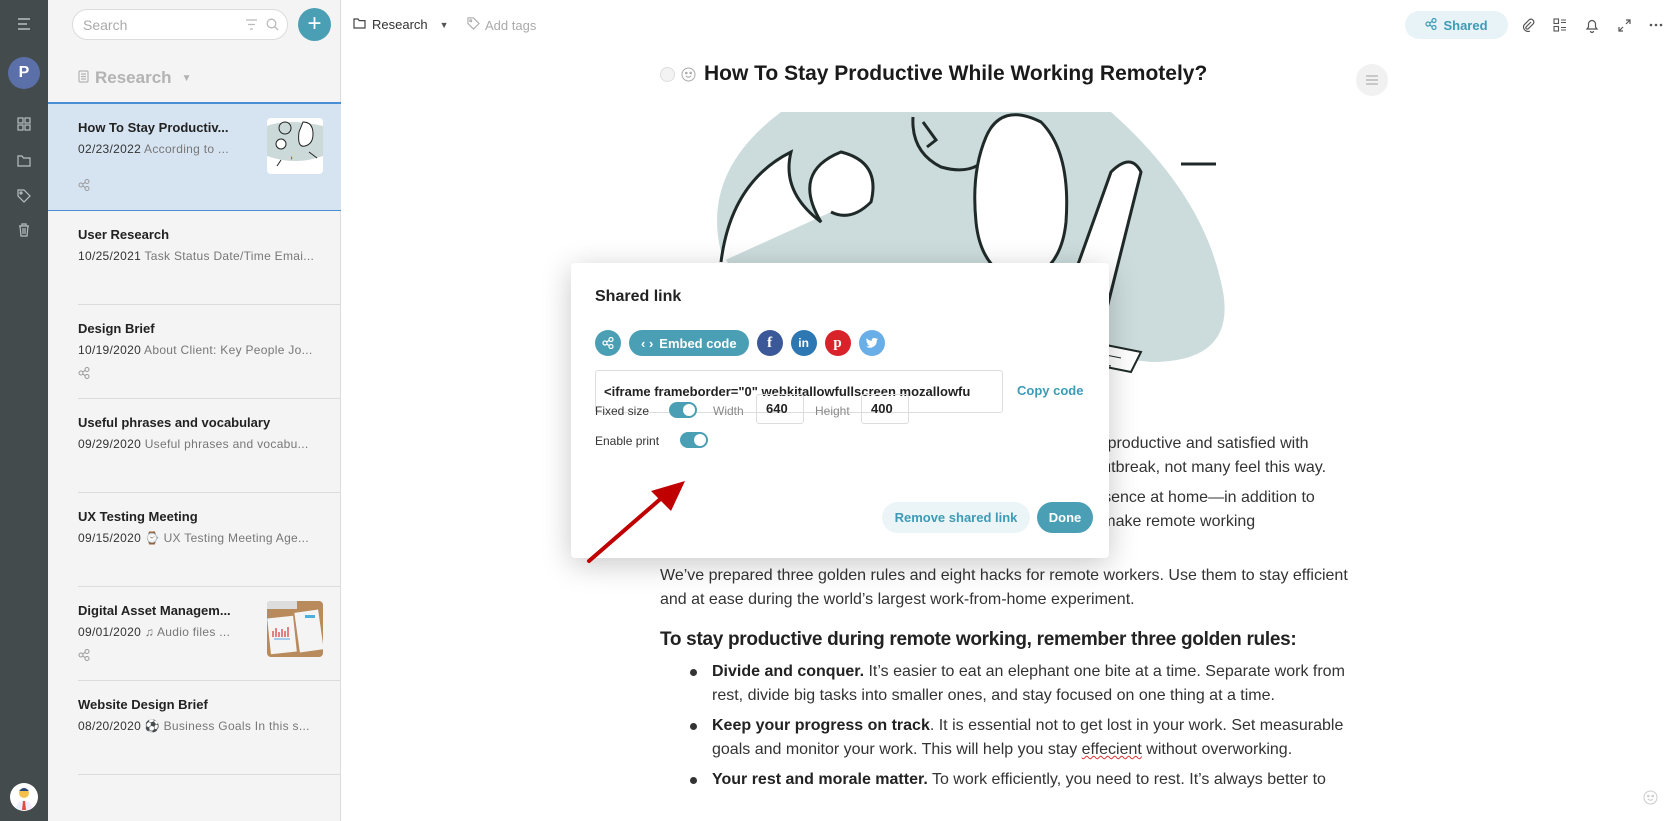  I want to click on note-title: UX Testing Meeting, so click(138, 516).